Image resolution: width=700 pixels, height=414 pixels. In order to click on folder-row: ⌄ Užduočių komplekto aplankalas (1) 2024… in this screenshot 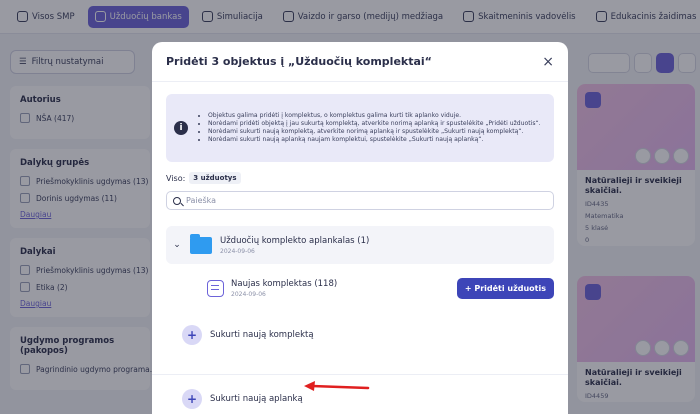, I will do `click(360, 245)`.